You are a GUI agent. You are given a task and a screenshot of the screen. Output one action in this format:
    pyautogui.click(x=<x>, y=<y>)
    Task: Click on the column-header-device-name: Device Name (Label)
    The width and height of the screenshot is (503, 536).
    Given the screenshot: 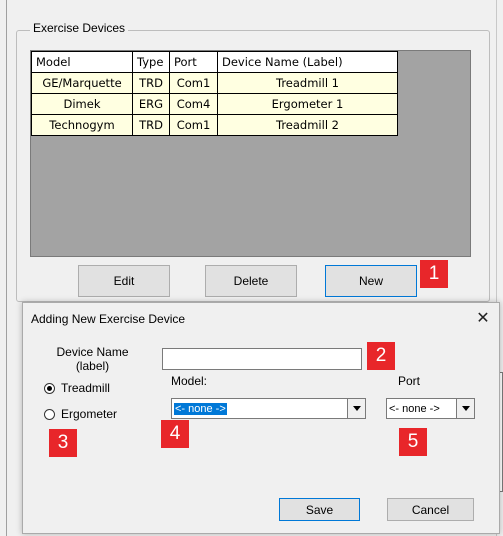 What is the action you would take?
    pyautogui.click(x=307, y=62)
    